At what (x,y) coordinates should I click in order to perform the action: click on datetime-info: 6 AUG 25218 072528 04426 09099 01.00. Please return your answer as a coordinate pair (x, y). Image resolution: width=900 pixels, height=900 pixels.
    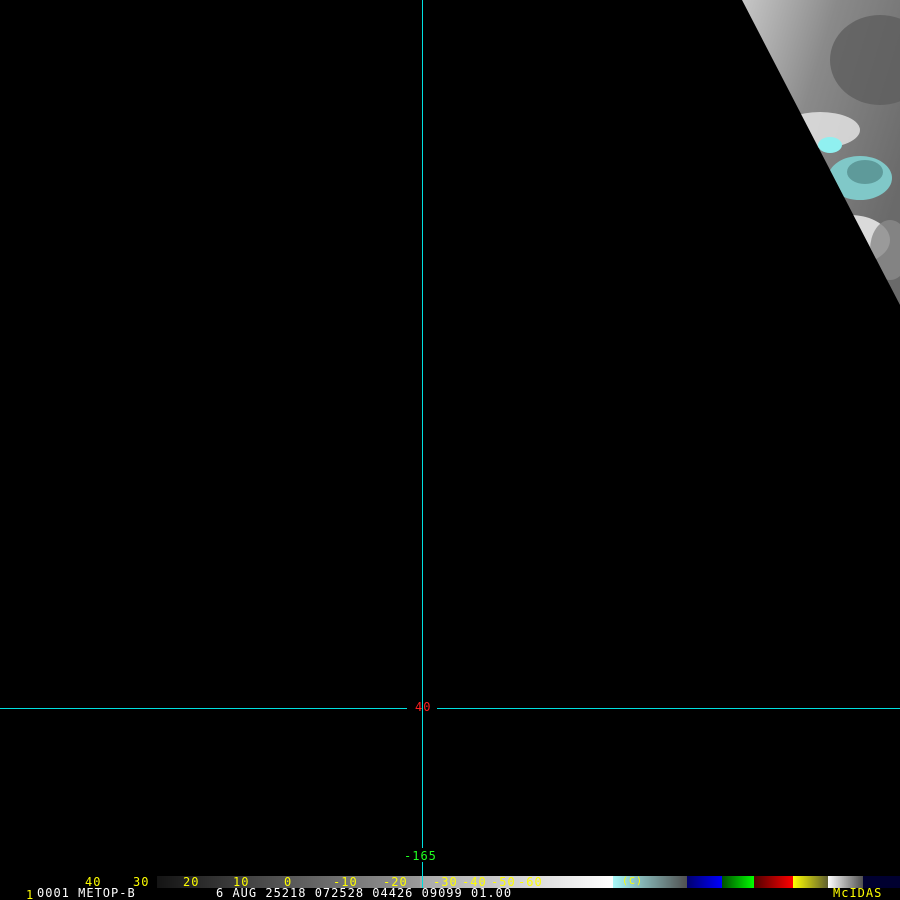
    Looking at the image, I should click on (364, 893).